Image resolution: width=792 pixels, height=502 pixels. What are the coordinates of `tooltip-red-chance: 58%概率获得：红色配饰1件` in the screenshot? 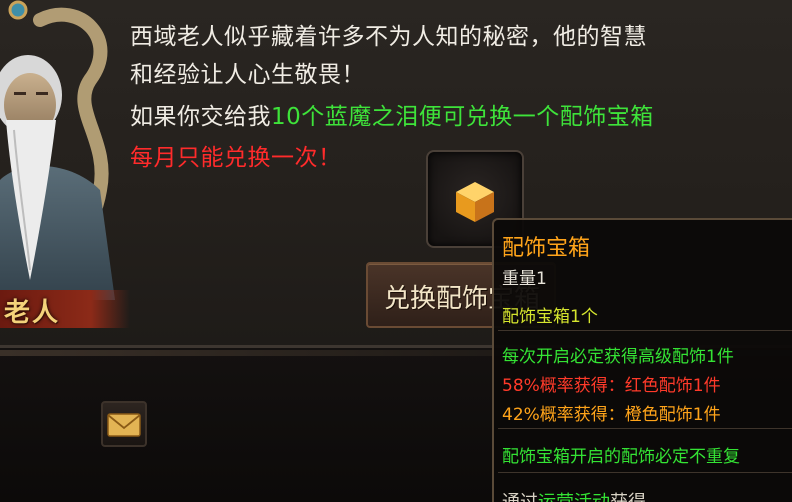 It's located at (611, 386).